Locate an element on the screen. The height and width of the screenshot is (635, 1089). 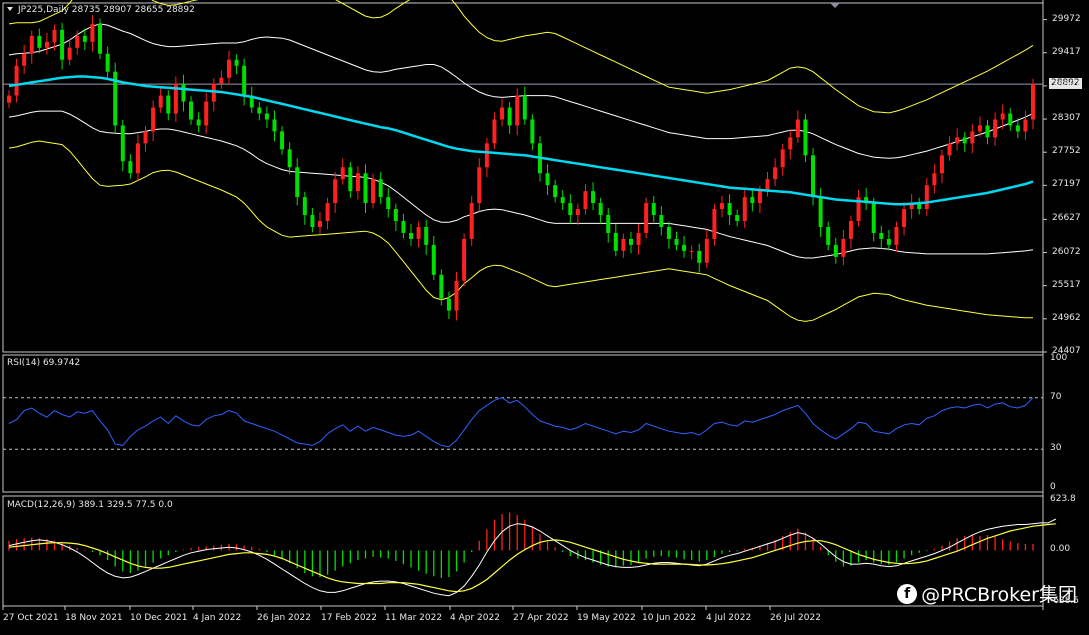
rsi-tick-label: 70 is located at coordinates (1056, 396).